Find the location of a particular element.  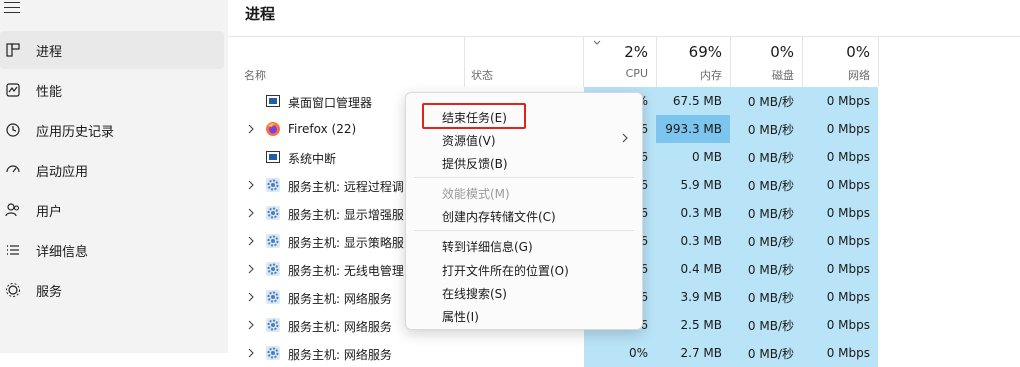

column-label: 磁盘 is located at coordinates (783, 75).